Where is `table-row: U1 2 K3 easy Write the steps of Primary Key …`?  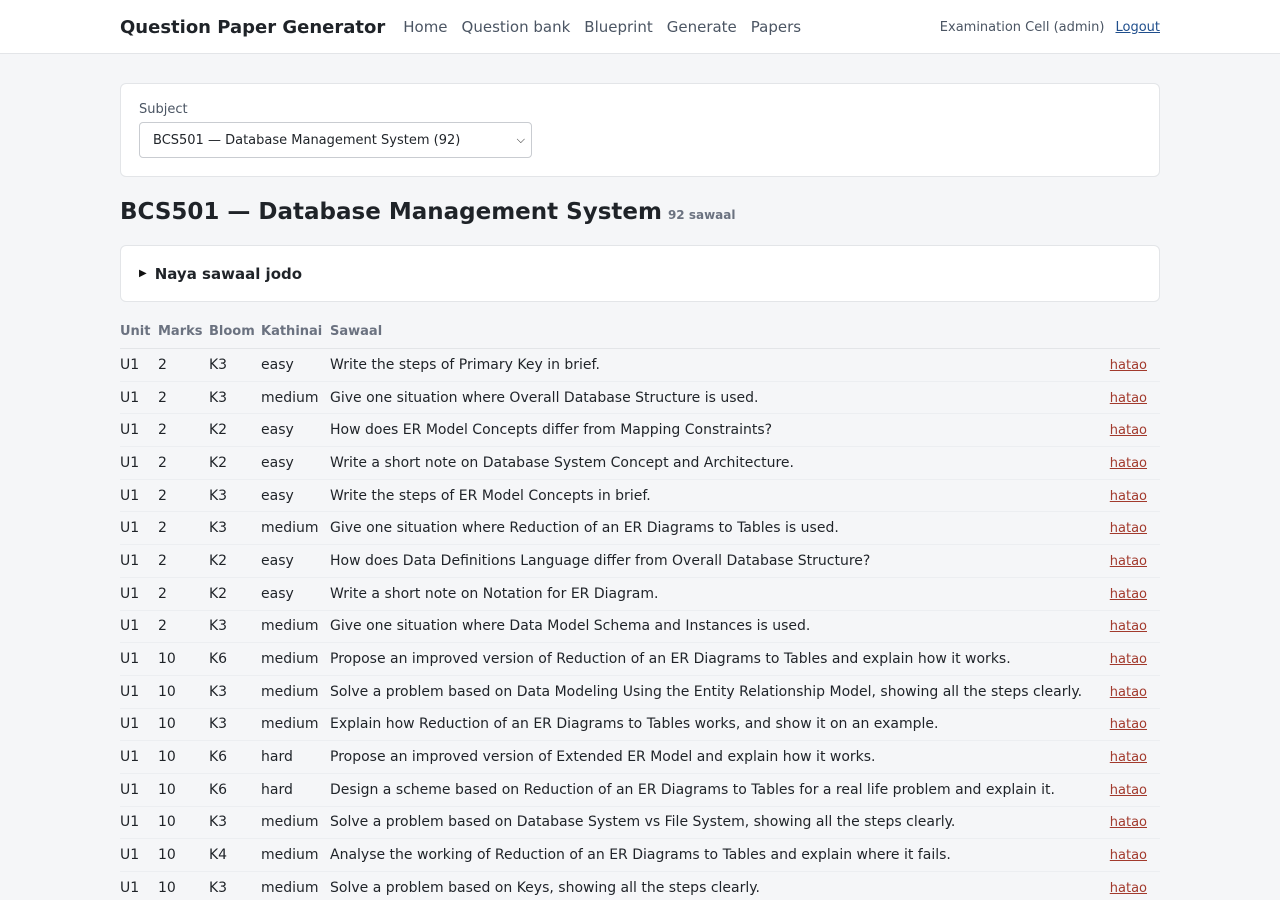 table-row: U1 2 K3 easy Write the steps of Primary Key … is located at coordinates (640, 365).